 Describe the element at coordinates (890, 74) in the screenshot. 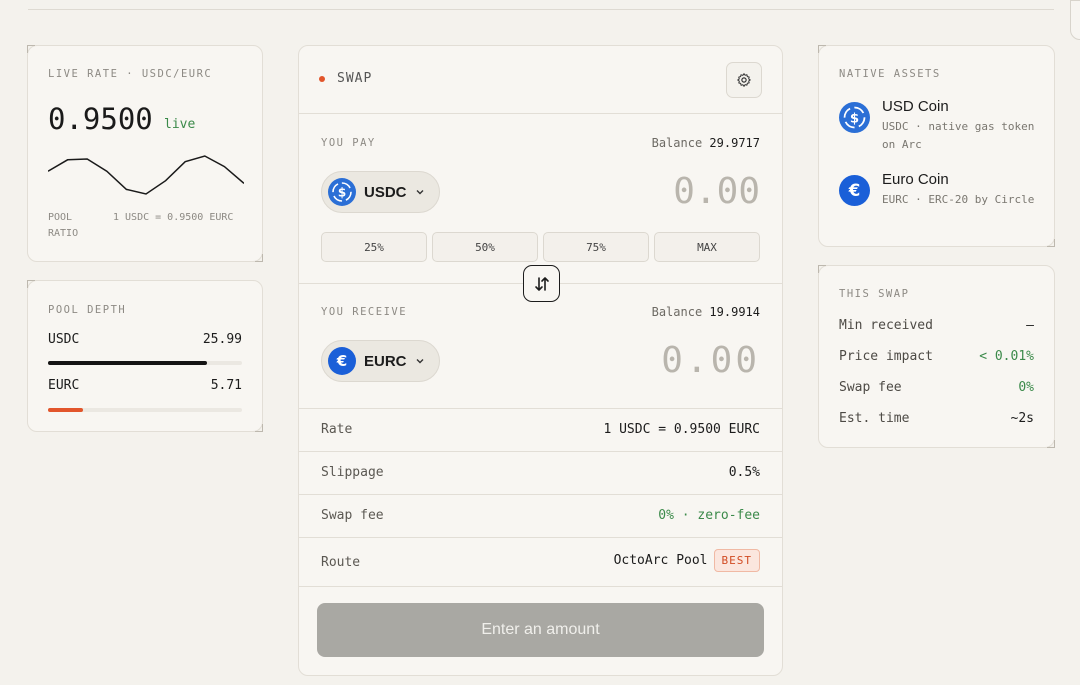

I see `native-assets-label: NATIVE ASSETS` at that location.